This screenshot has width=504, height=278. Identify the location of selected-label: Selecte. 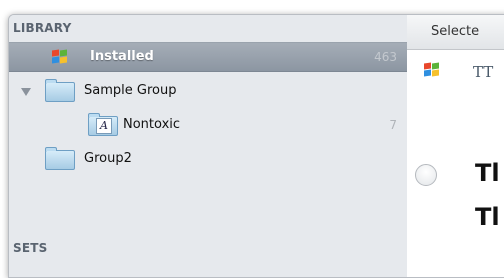
(455, 31).